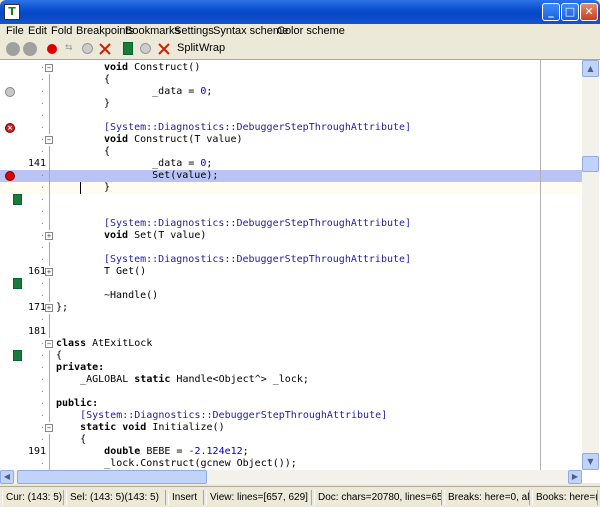 The height and width of the screenshot is (507, 600). Describe the element at coordinates (590, 68) in the screenshot. I see `scroll-up-button: ▲` at that location.